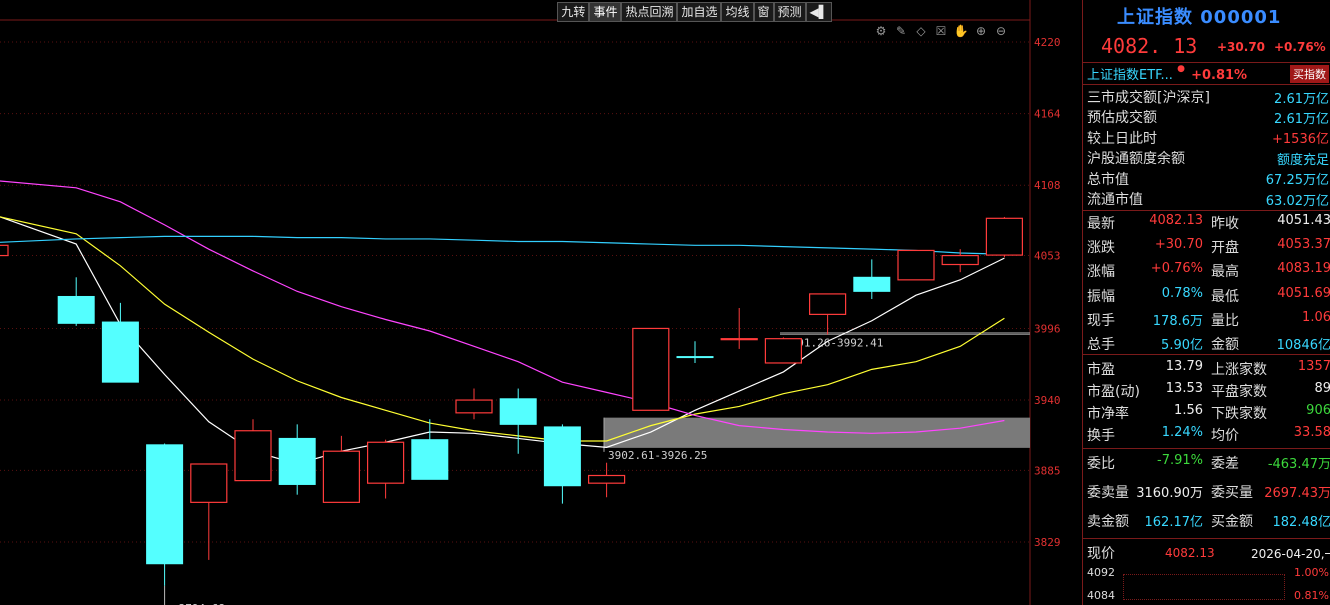 The width and height of the screenshot is (1330, 605). Describe the element at coordinates (981, 31) in the screenshot. I see `zoom-in-icon: ⊕` at that location.